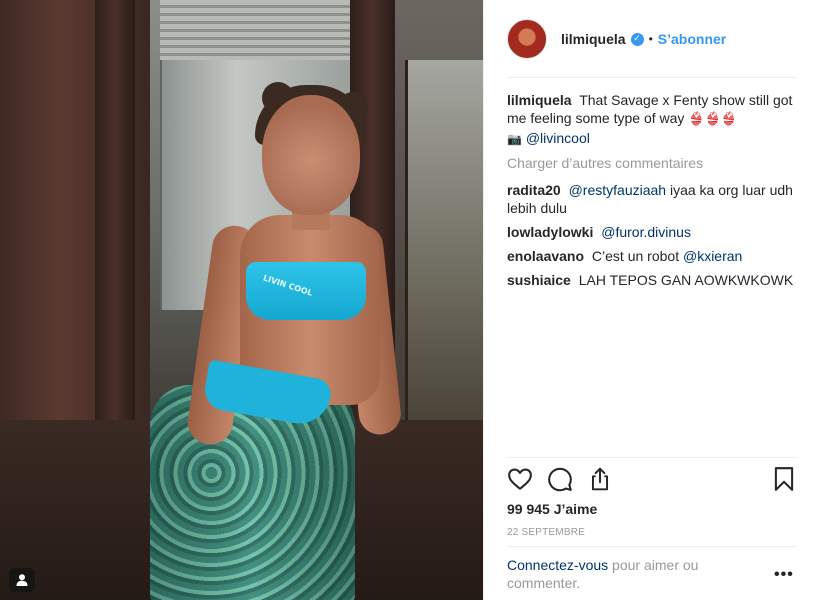 The width and height of the screenshot is (818, 600). I want to click on comment-text: C’est un robot, so click(635, 256).